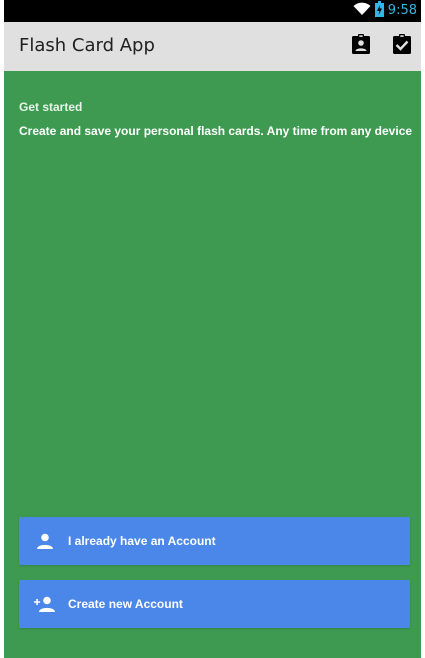  What do you see at coordinates (87, 45) in the screenshot?
I see `app-title: Flash Card App` at bounding box center [87, 45].